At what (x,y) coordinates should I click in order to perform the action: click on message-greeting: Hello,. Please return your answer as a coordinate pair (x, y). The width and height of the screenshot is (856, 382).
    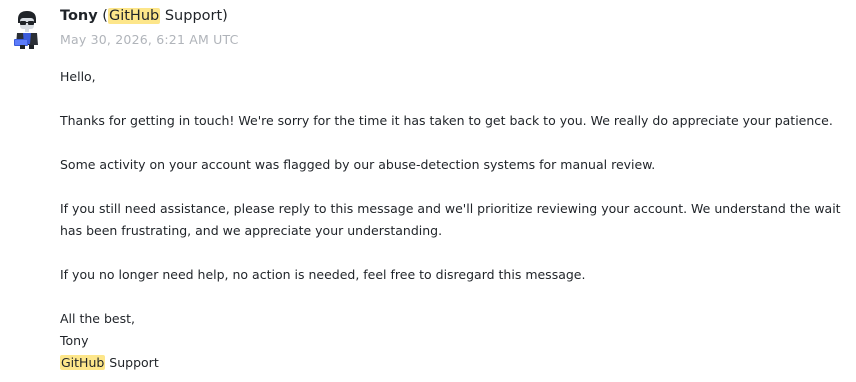
    Looking at the image, I should click on (78, 76).